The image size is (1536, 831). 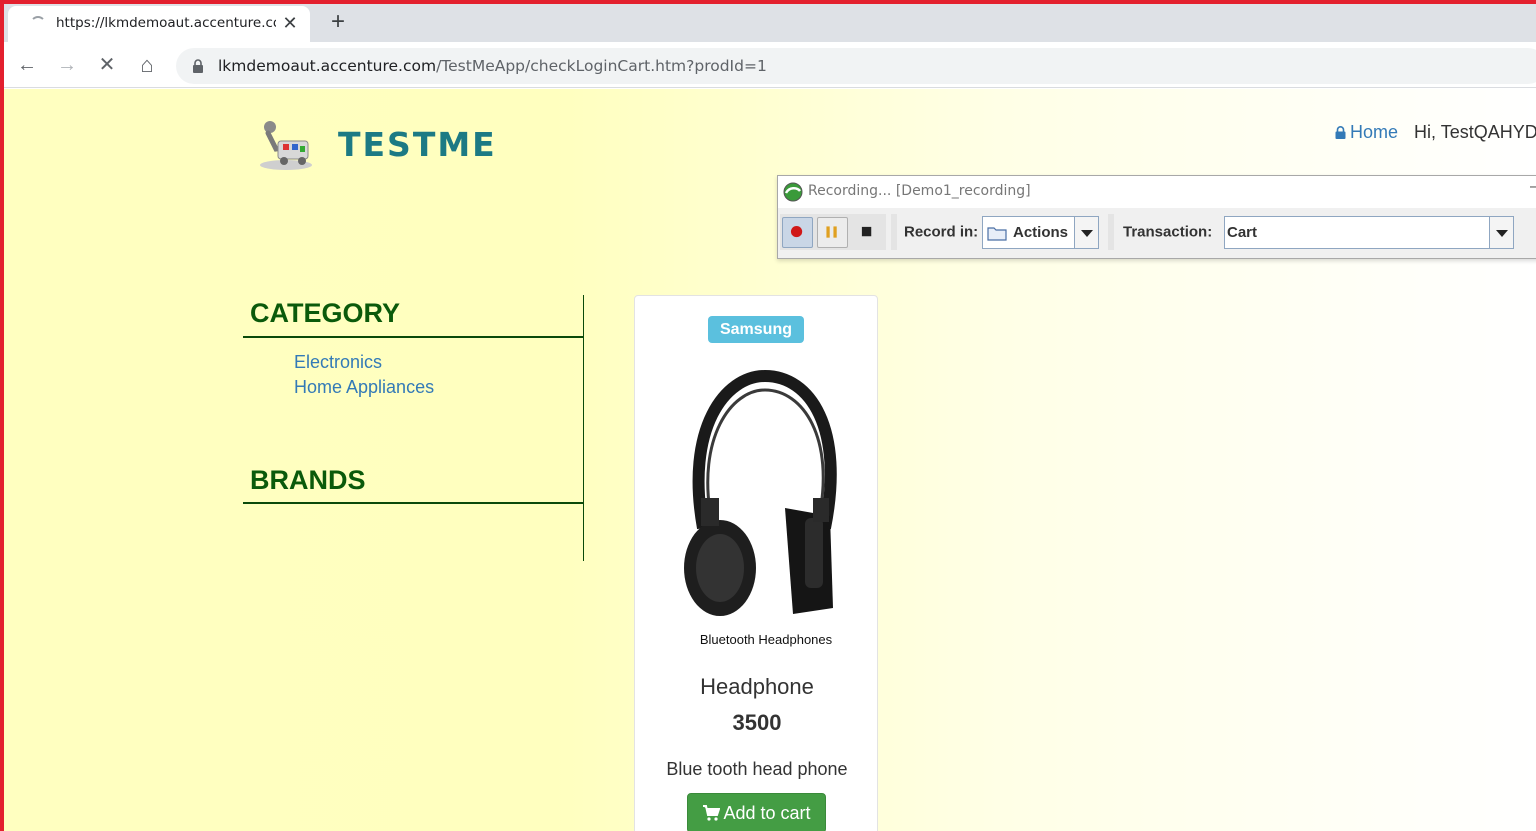 What do you see at coordinates (413, 337) in the screenshot?
I see `category-divider` at bounding box center [413, 337].